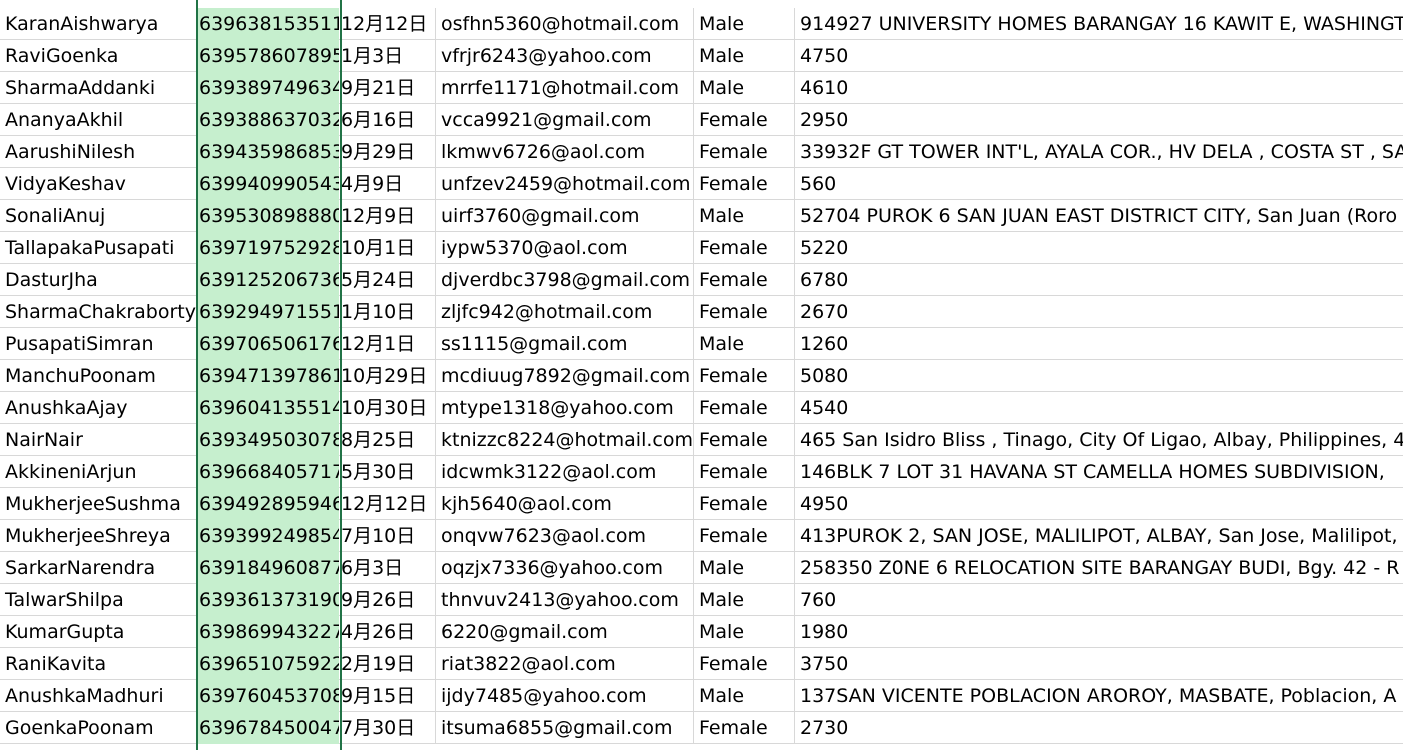  Describe the element at coordinates (268, 728) in the screenshot. I see `cell-phone: 639678450047` at that location.